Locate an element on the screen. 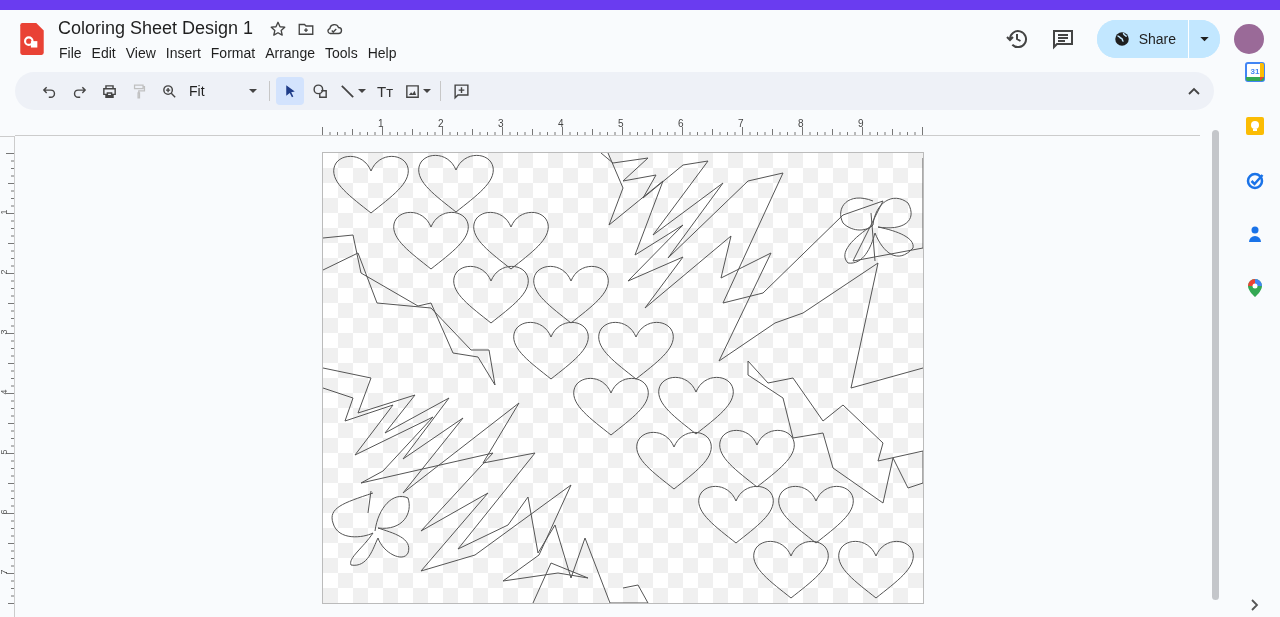  comment-icon is located at coordinates (1062, 39).